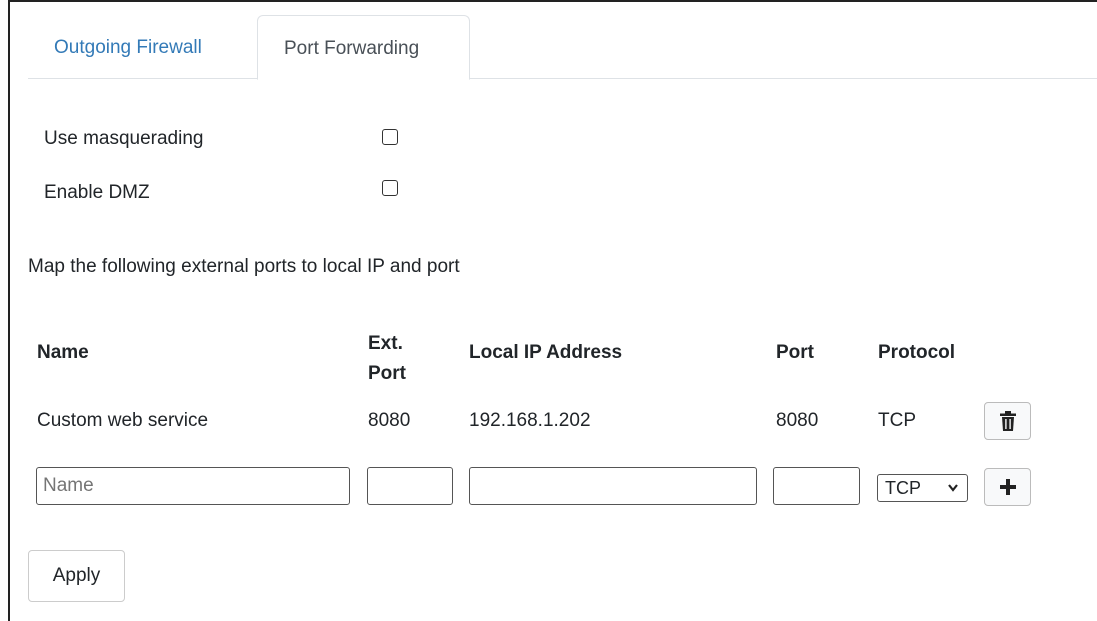 The height and width of the screenshot is (621, 1097). Describe the element at coordinates (390, 137) in the screenshot. I see `masquerading-checkbox` at that location.